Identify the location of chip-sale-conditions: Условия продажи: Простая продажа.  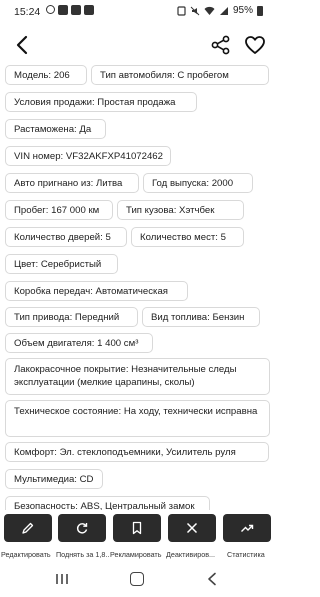
(101, 102).